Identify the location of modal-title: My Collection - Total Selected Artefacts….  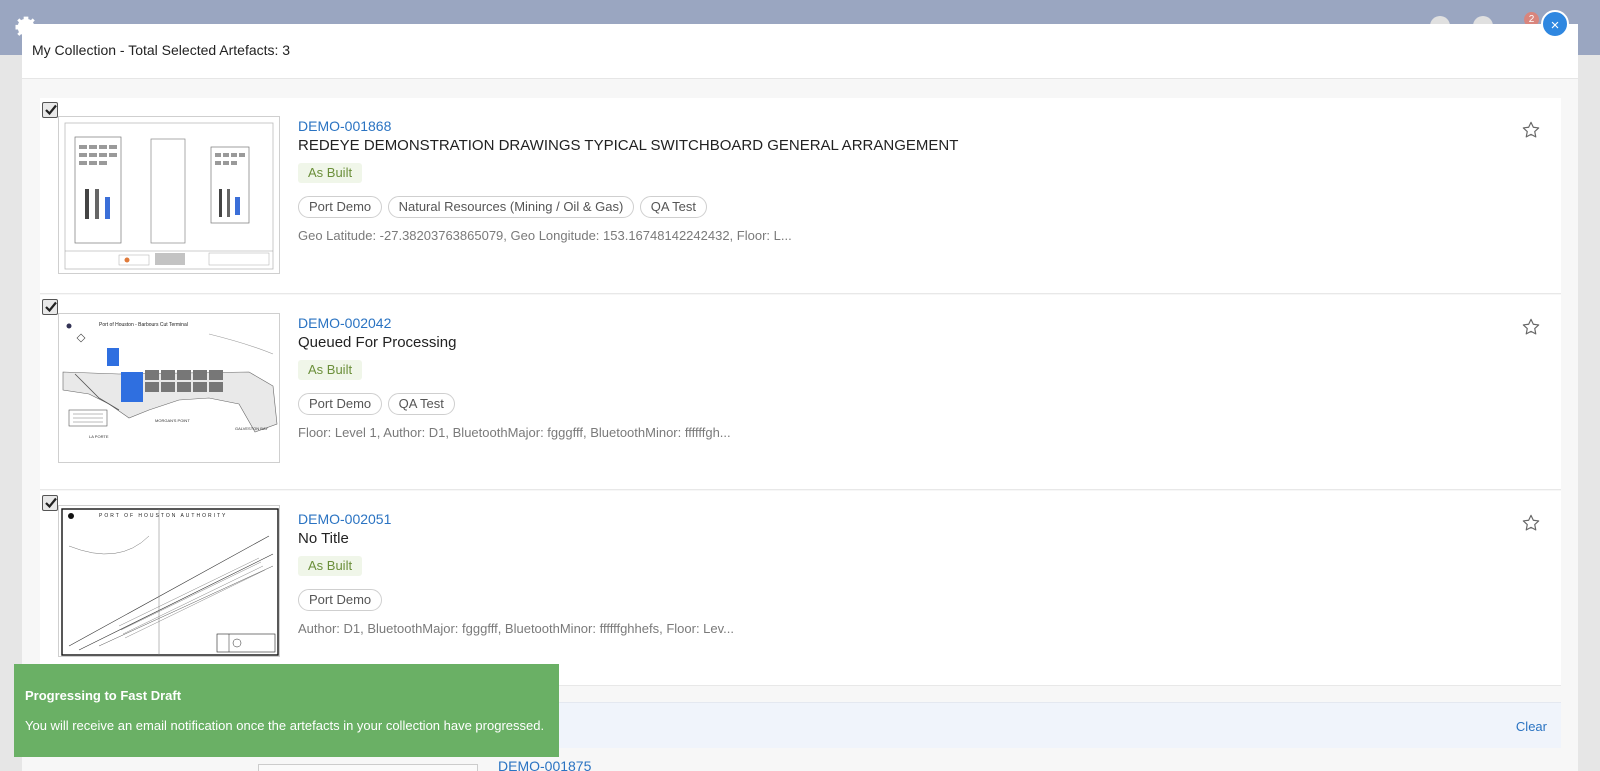
(161, 50).